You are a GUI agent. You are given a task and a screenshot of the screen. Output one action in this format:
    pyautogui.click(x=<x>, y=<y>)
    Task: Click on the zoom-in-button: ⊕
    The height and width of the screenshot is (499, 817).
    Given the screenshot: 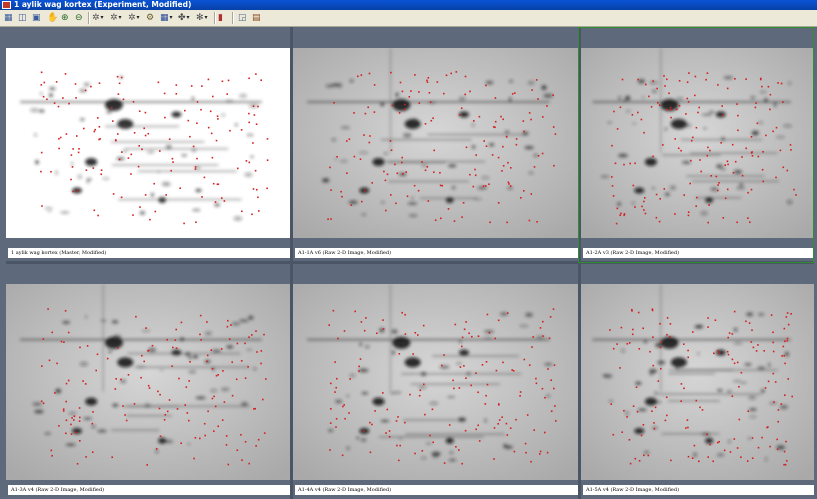 What is the action you would take?
    pyautogui.click(x=65, y=18)
    